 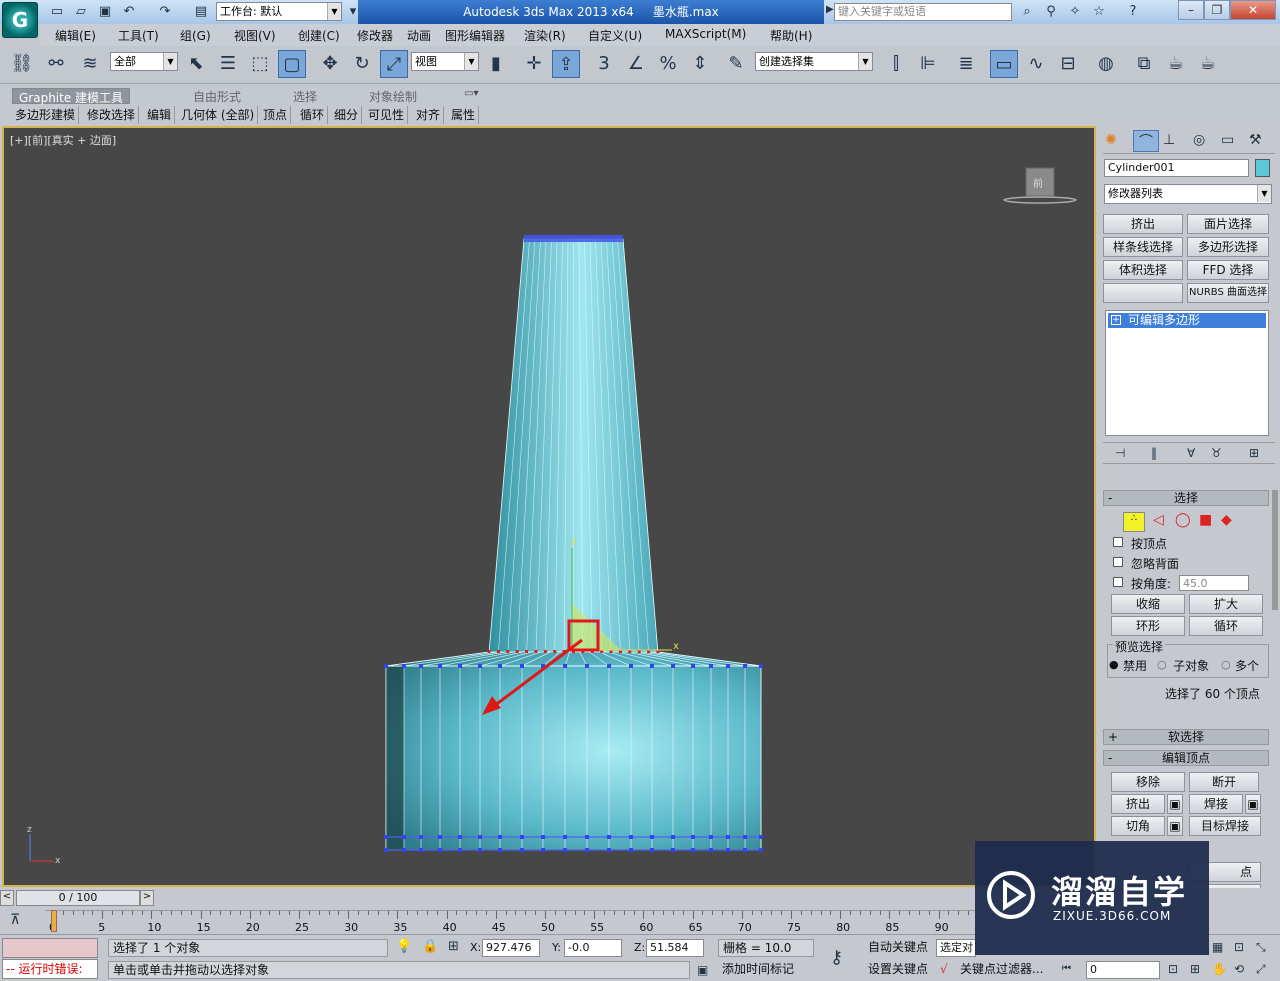 What do you see at coordinates (923, 12) in the screenshot?
I see `search-input: 键入关键字或短语` at bounding box center [923, 12].